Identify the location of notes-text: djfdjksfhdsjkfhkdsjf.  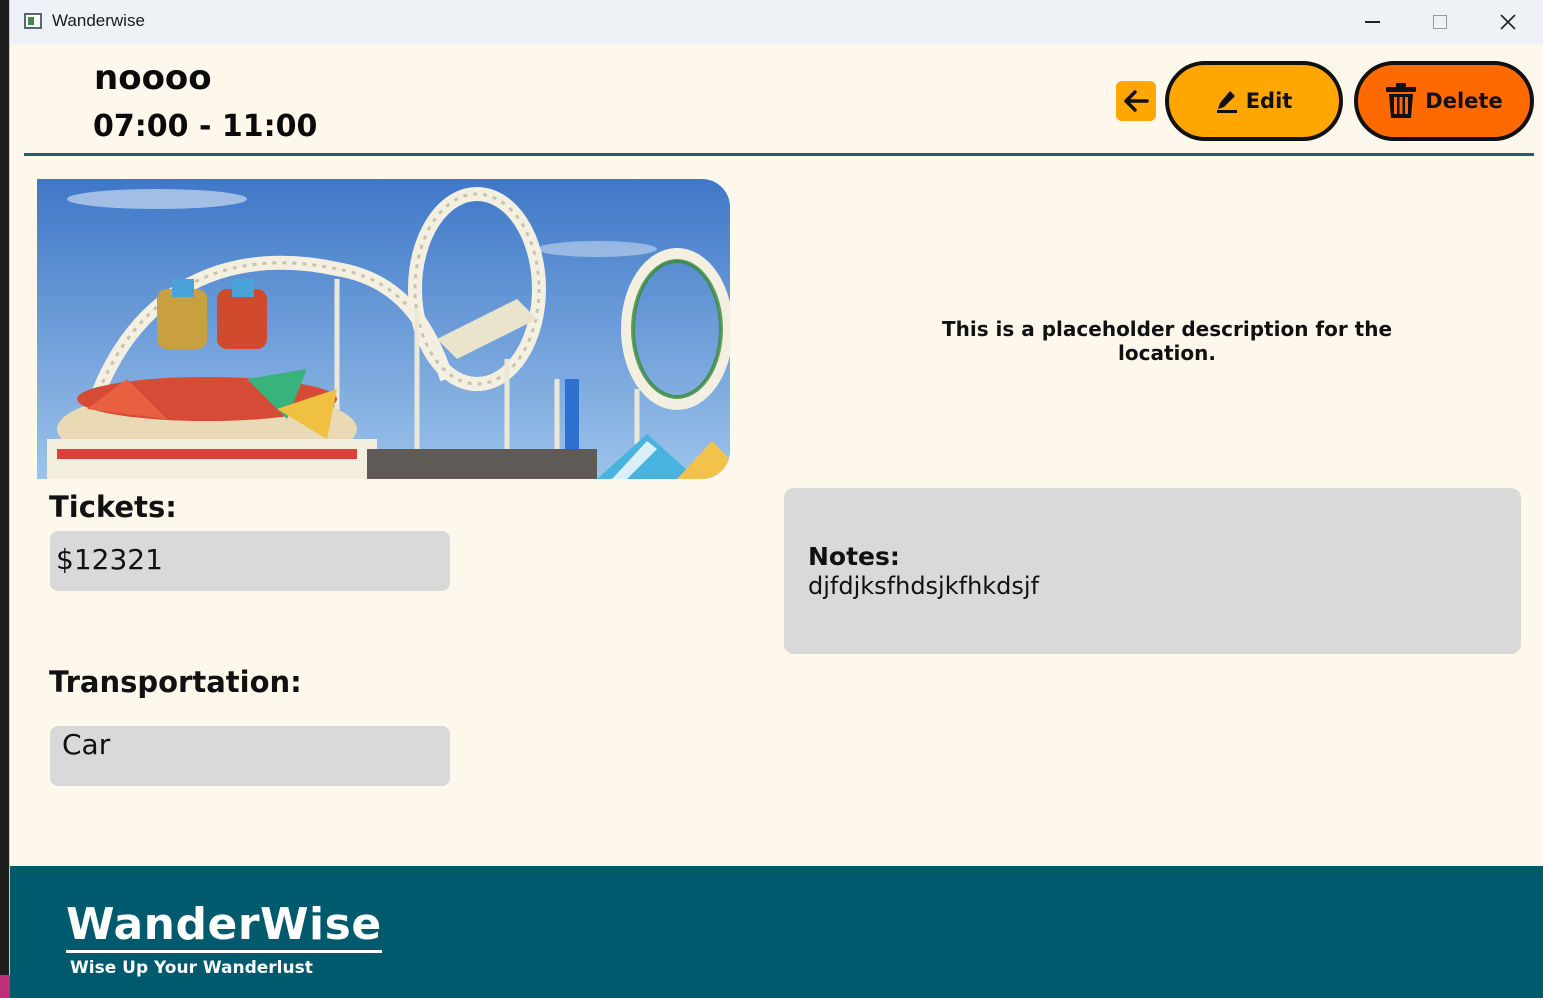
(924, 586).